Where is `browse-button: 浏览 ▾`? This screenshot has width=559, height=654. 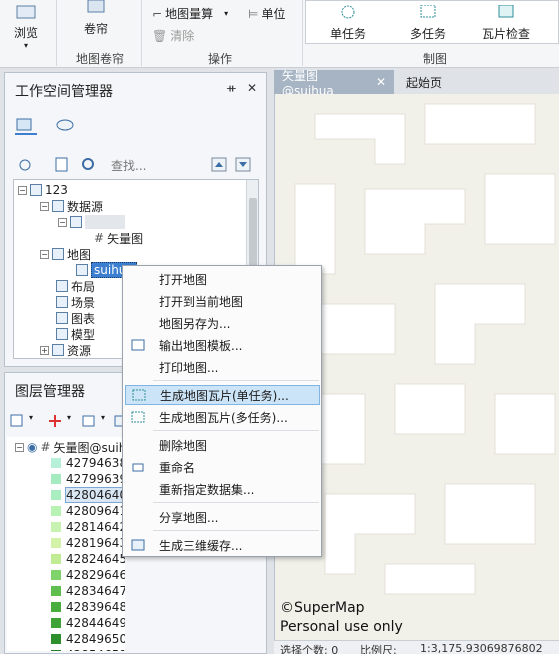 browse-button: 浏览 ▾ is located at coordinates (26, 27).